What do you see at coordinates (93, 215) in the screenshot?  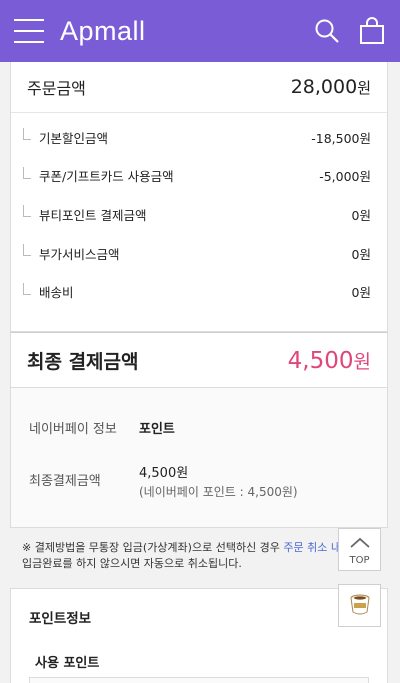 I see `discount-label: 뷰티포인트 결제금액` at bounding box center [93, 215].